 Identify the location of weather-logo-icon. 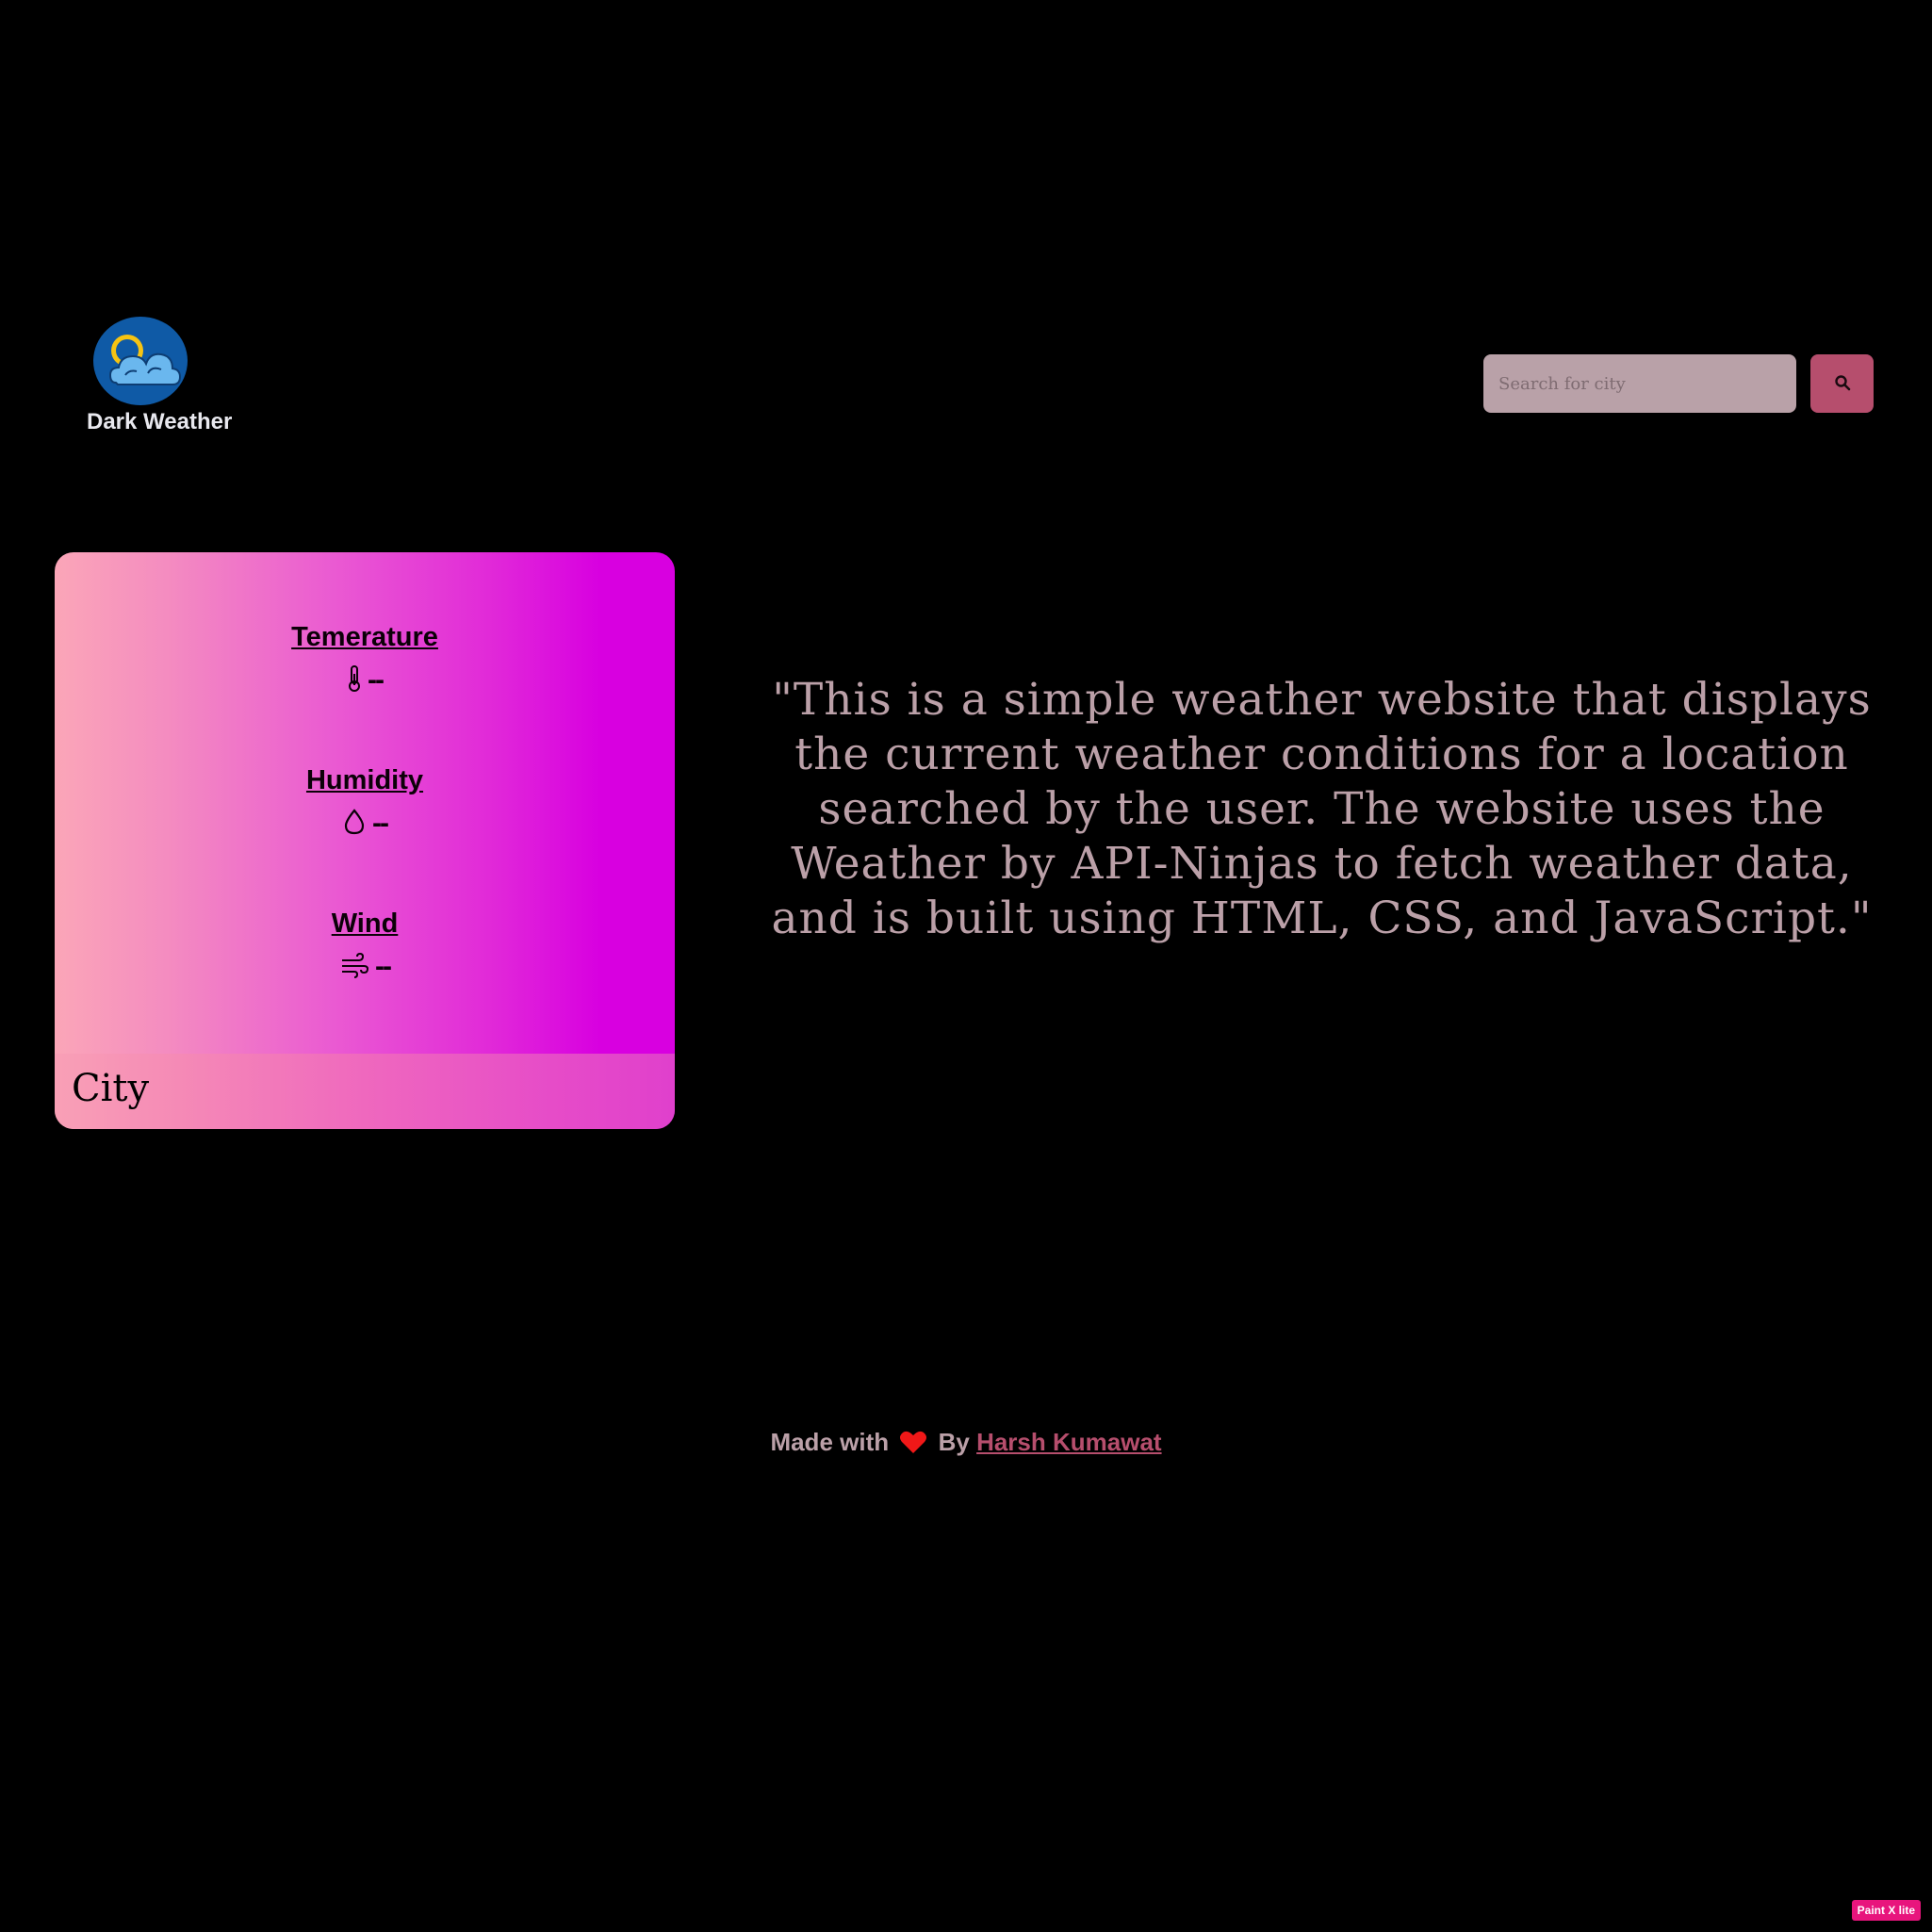
(140, 361).